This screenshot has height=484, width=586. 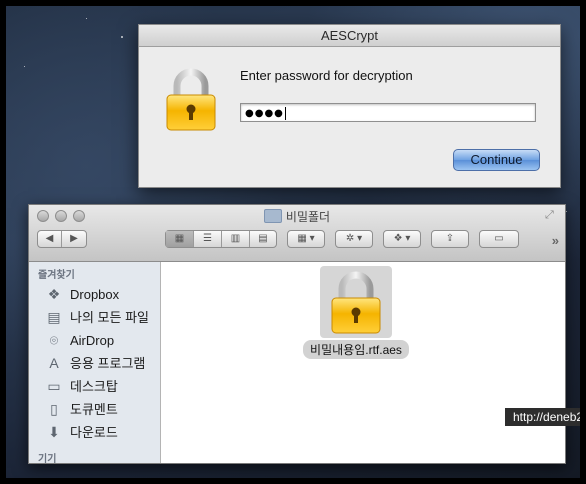 I want to click on sidebar-item-label: 데스크탑, so click(x=94, y=386).